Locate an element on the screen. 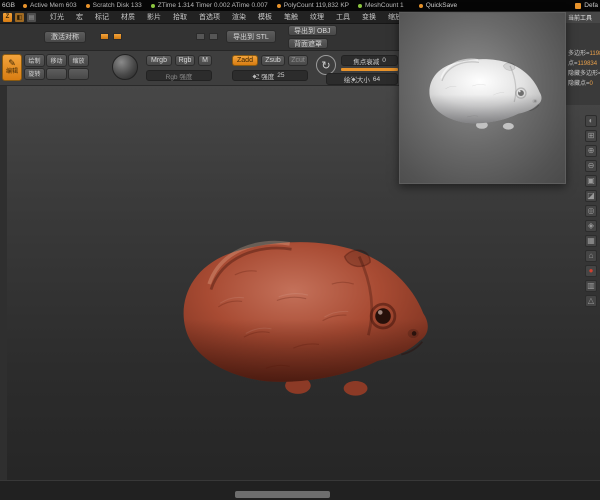 Image resolution: width=600 pixels, height=500 pixels. backface-mask-button: 背面遮罩 is located at coordinates (308, 43).